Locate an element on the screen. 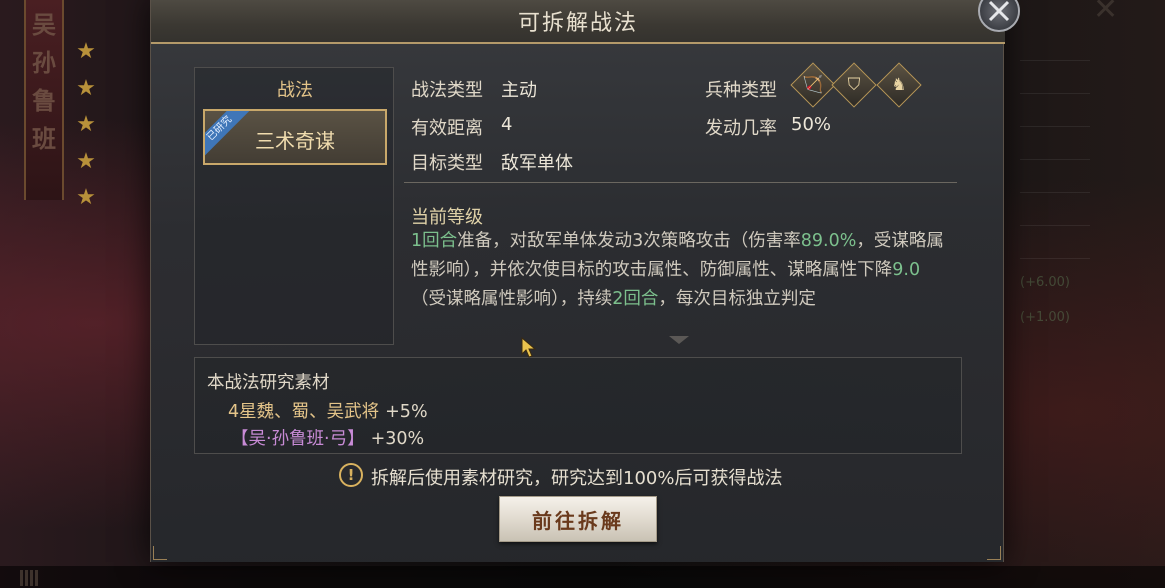 This screenshot has height=588, width=1165. menu-icon is located at coordinates (30, 578).